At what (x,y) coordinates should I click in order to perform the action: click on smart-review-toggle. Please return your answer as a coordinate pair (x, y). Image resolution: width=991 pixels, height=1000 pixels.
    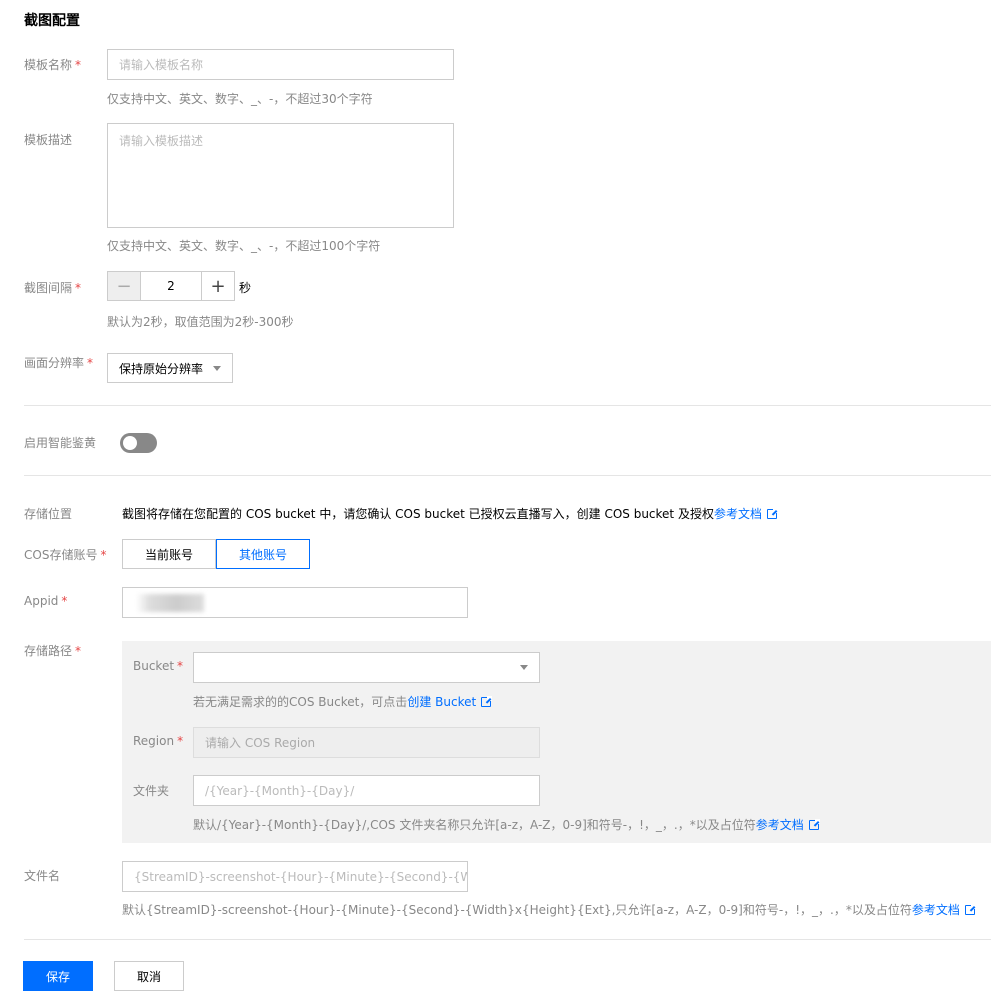
    Looking at the image, I should click on (138, 443).